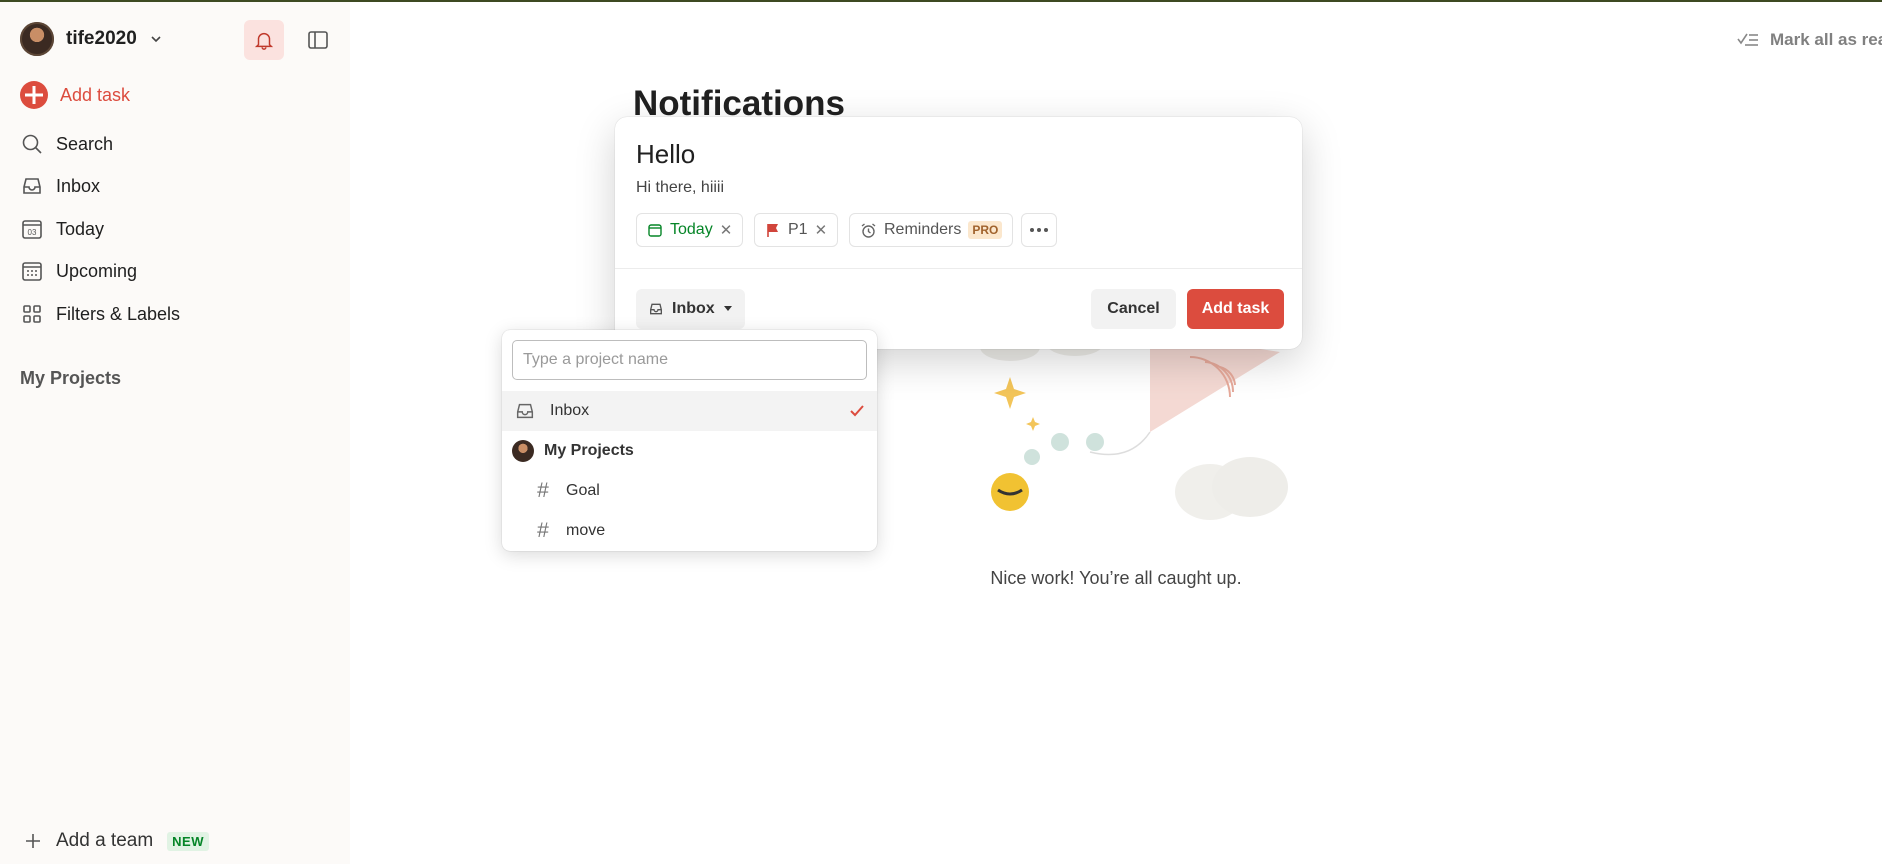 The height and width of the screenshot is (864, 1882). I want to click on cancel-button: Cancel, so click(1133, 309).